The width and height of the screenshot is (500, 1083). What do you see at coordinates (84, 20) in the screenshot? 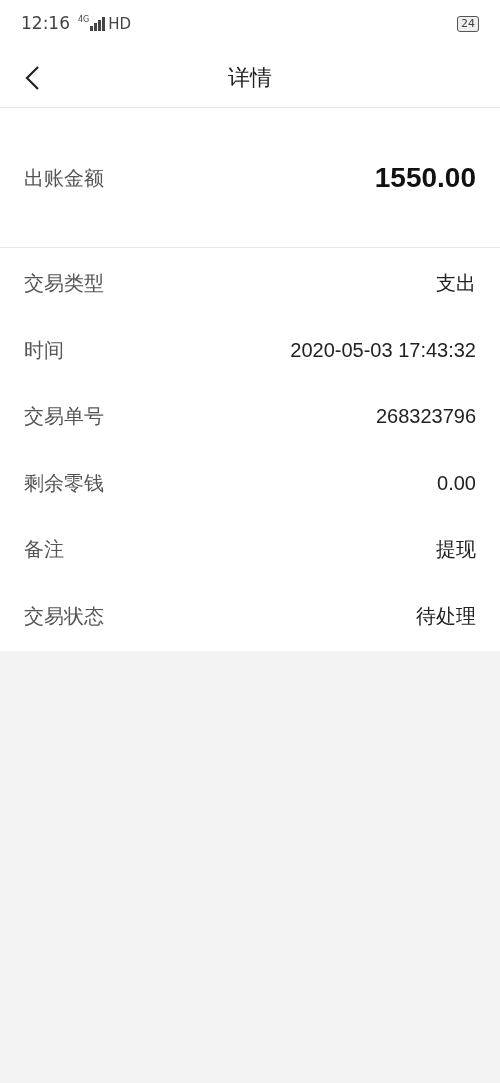
I see `network-label: 4G` at bounding box center [84, 20].